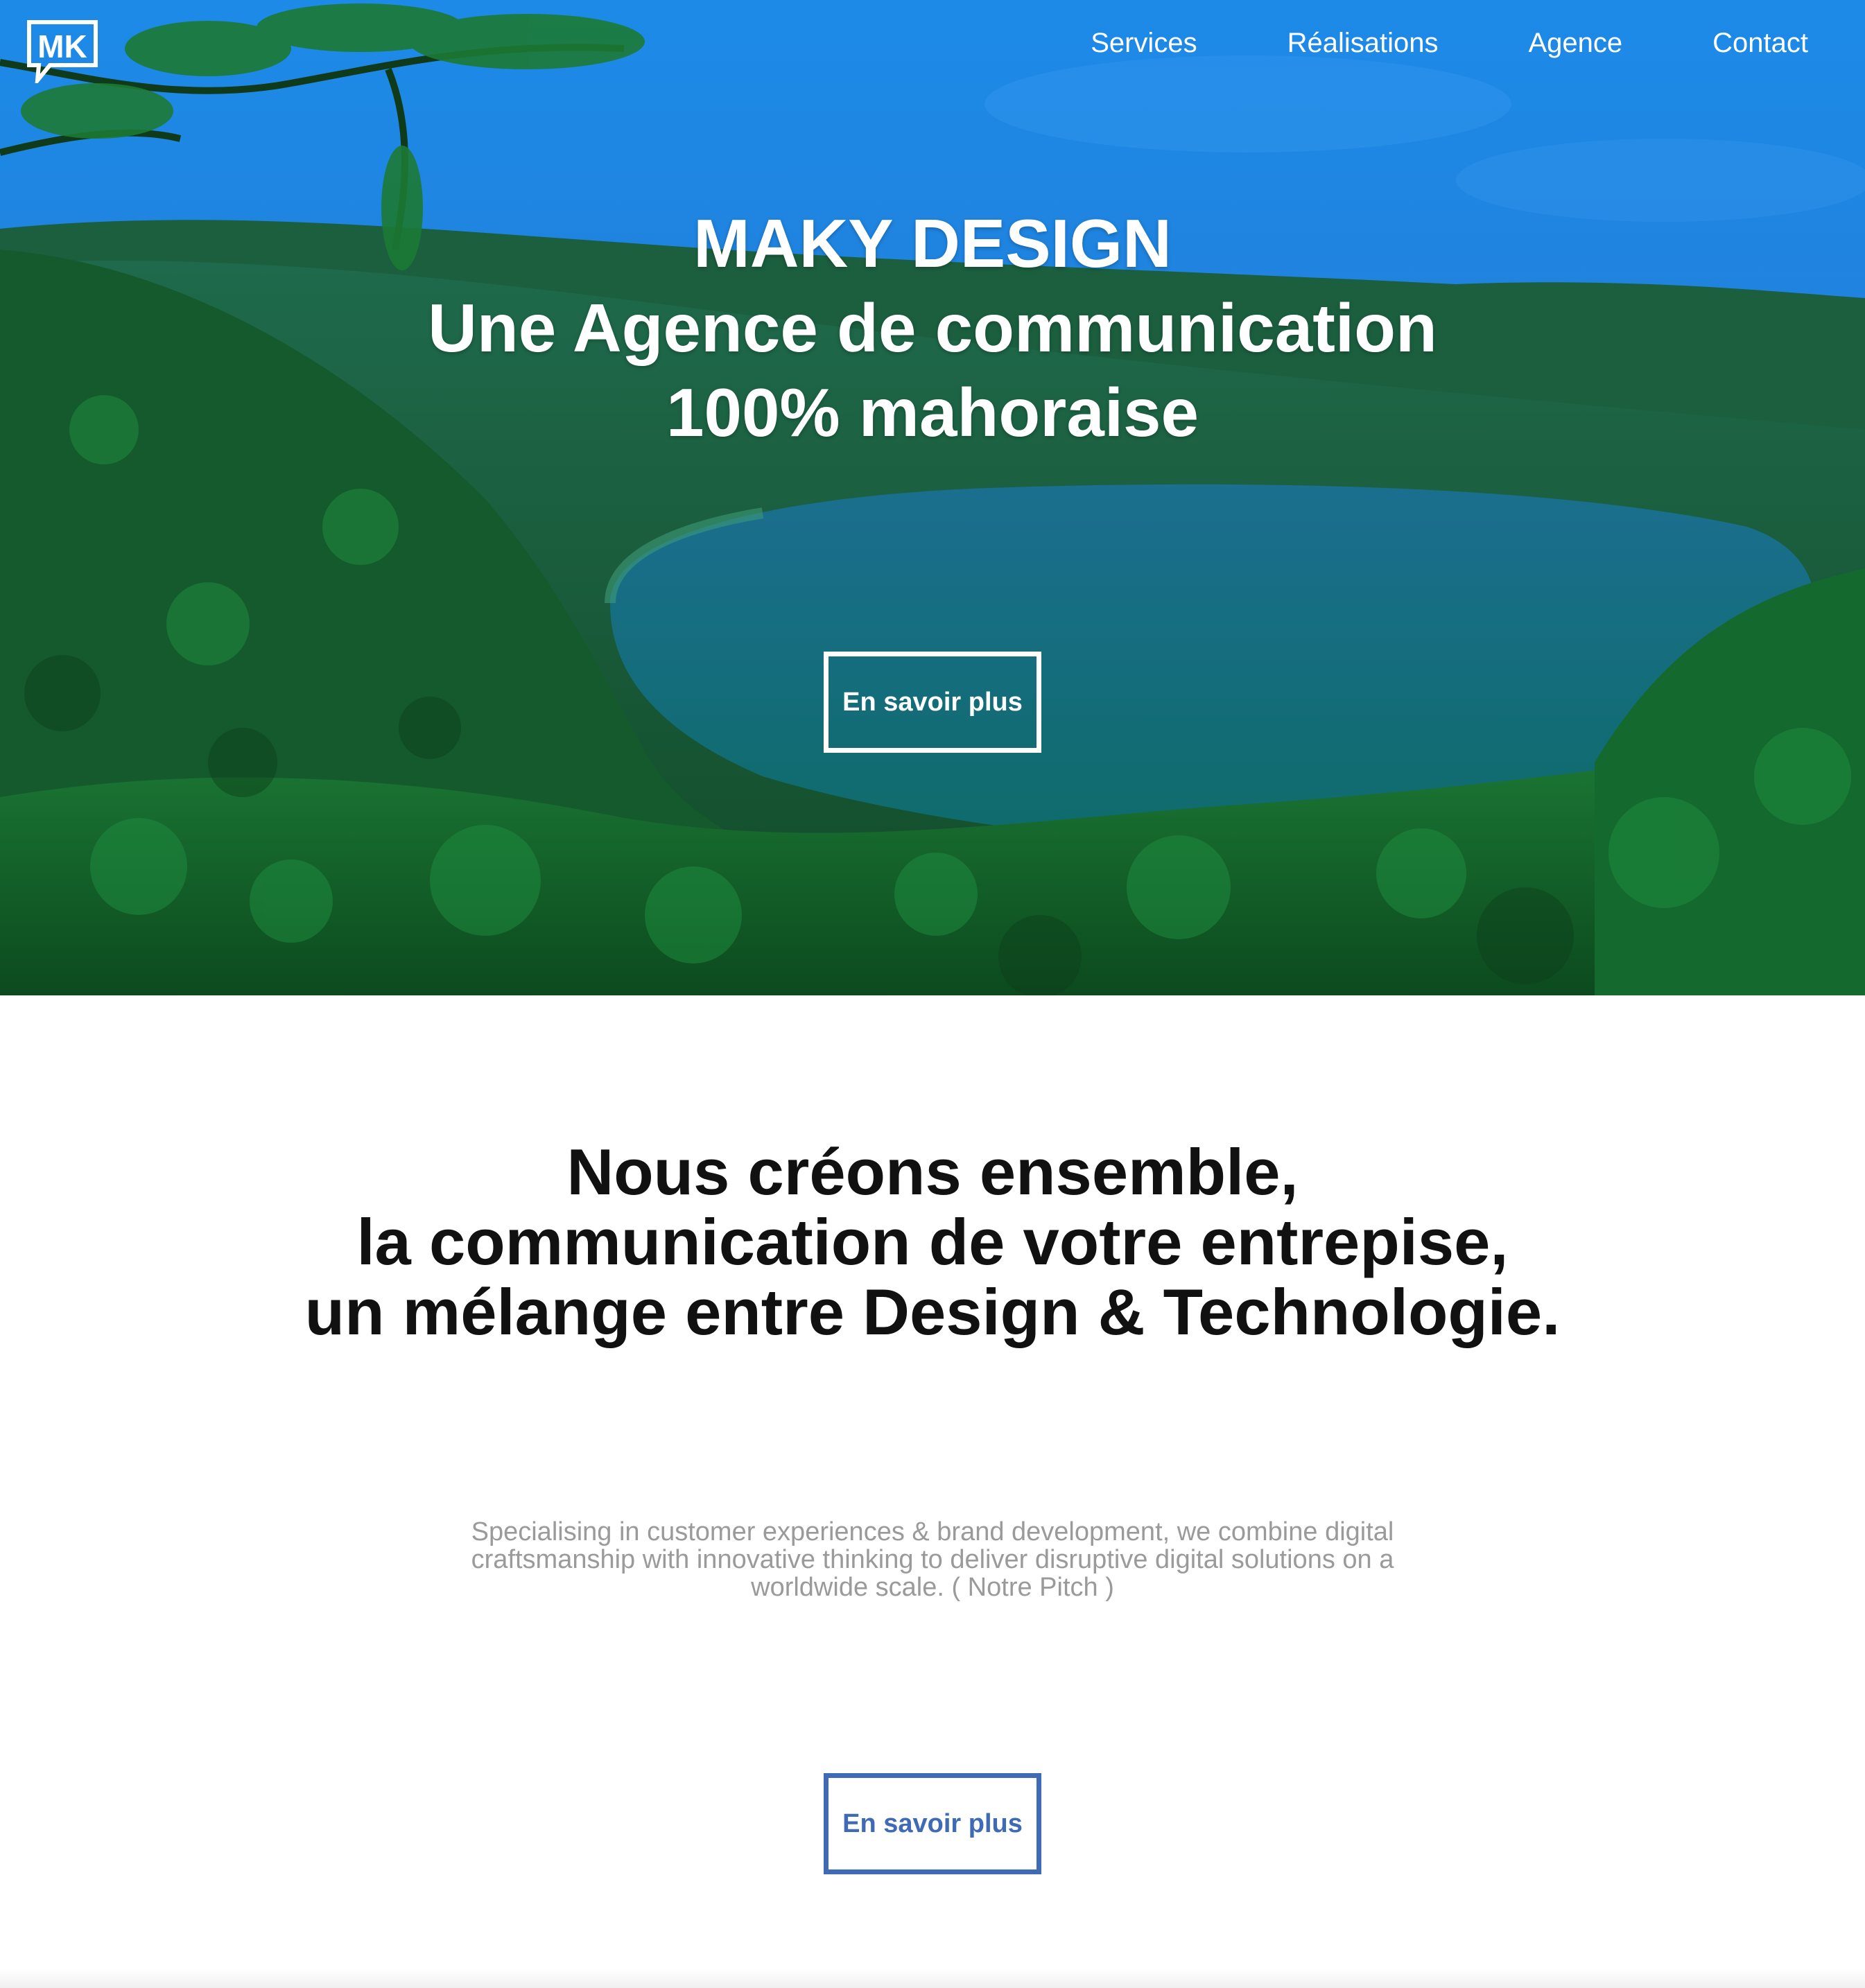 The image size is (1865, 1988). Describe the element at coordinates (932, 1978) in the screenshot. I see `bottom-divider` at that location.